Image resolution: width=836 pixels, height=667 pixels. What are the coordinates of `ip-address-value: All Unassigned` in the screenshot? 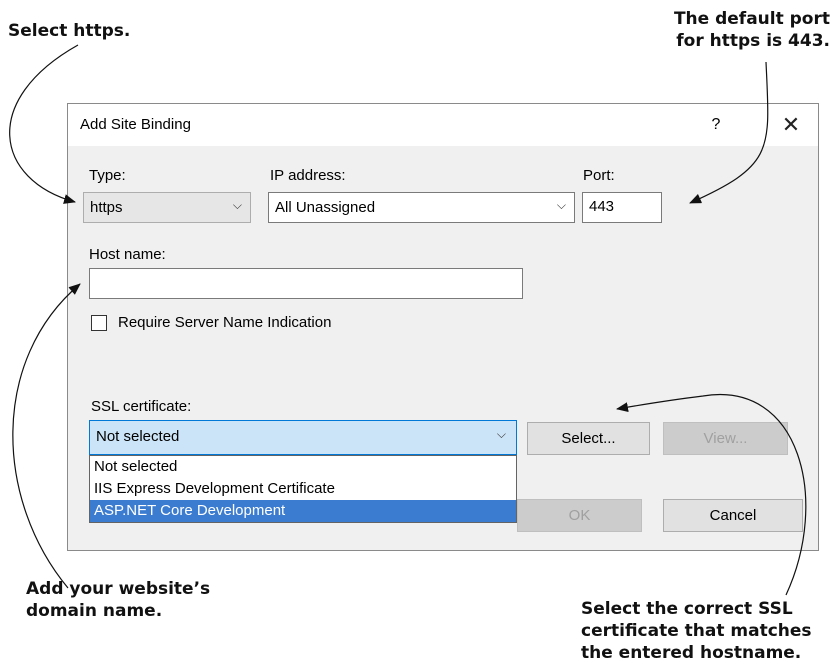 It's located at (325, 207).